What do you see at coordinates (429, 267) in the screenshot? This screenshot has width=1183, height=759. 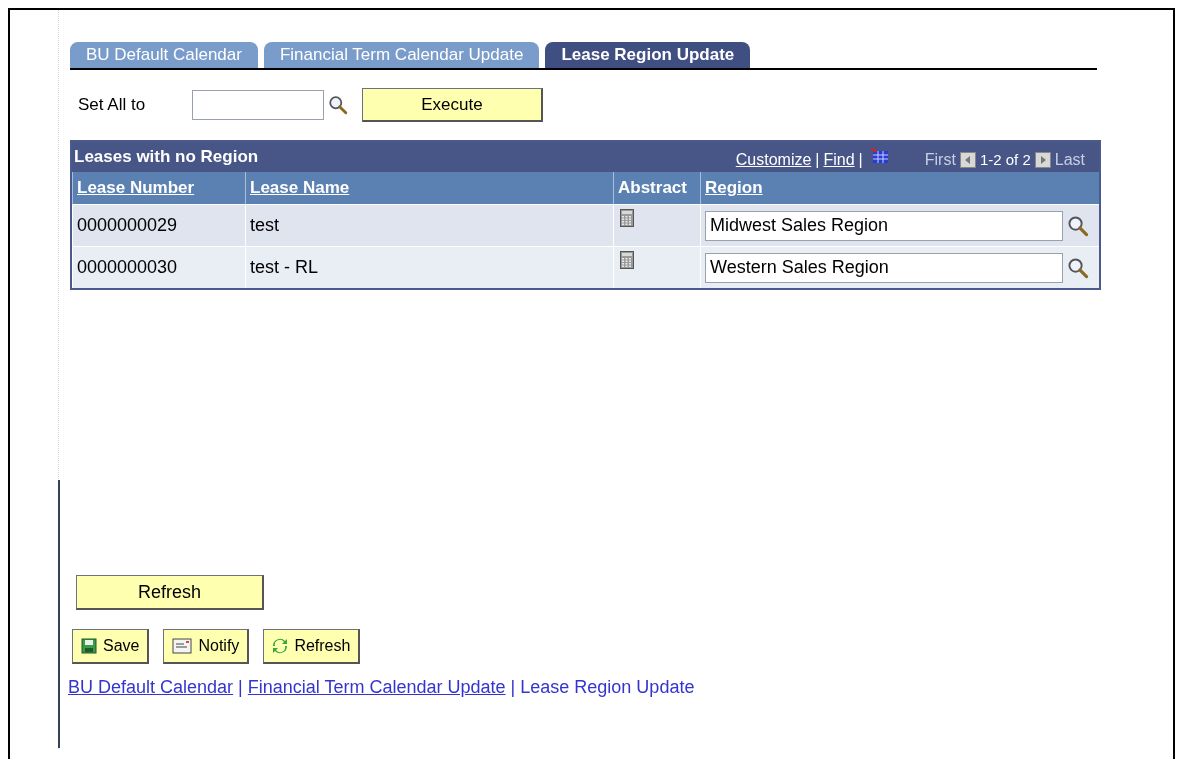 I see `table-cell: test - RL` at bounding box center [429, 267].